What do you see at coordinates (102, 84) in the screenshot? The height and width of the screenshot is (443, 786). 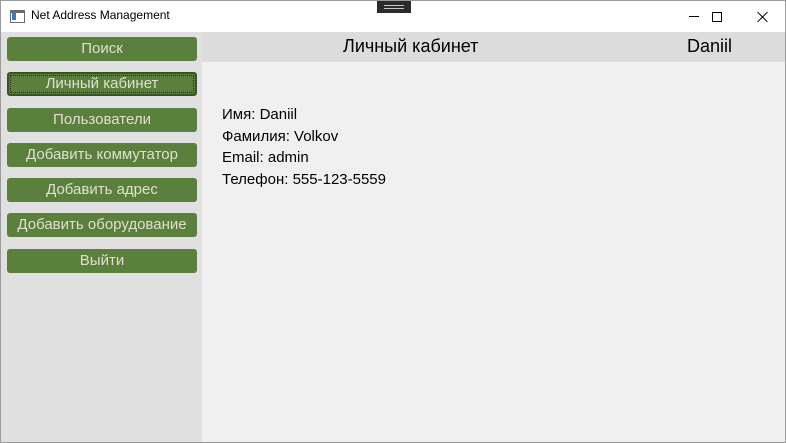 I see `nav-button-profile: Личный кабинет` at bounding box center [102, 84].